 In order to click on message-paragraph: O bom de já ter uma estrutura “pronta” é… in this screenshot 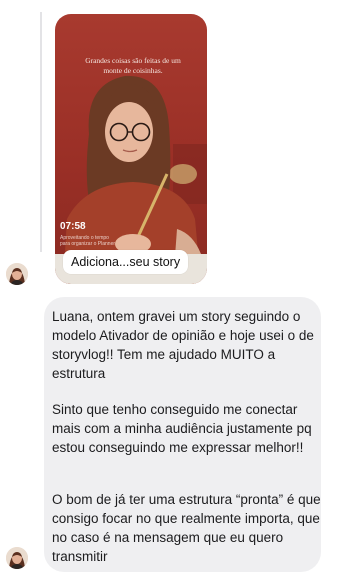, I will do `click(186, 528)`.